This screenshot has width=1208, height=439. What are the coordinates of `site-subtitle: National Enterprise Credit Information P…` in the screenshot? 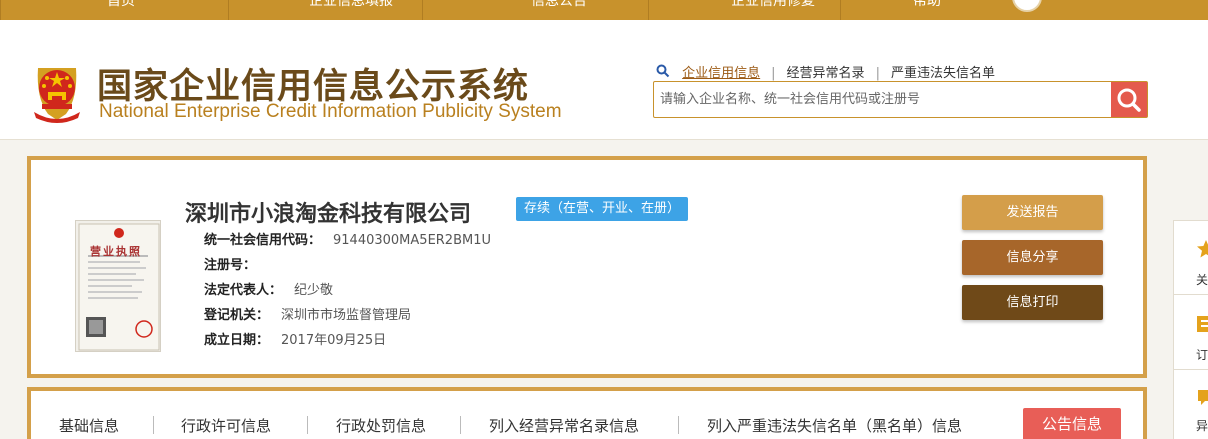 It's located at (330, 111).